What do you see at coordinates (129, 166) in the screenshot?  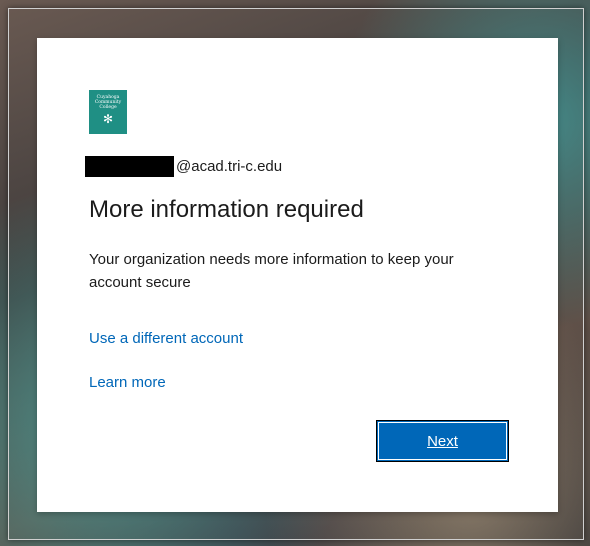 I see `redacted-username` at bounding box center [129, 166].